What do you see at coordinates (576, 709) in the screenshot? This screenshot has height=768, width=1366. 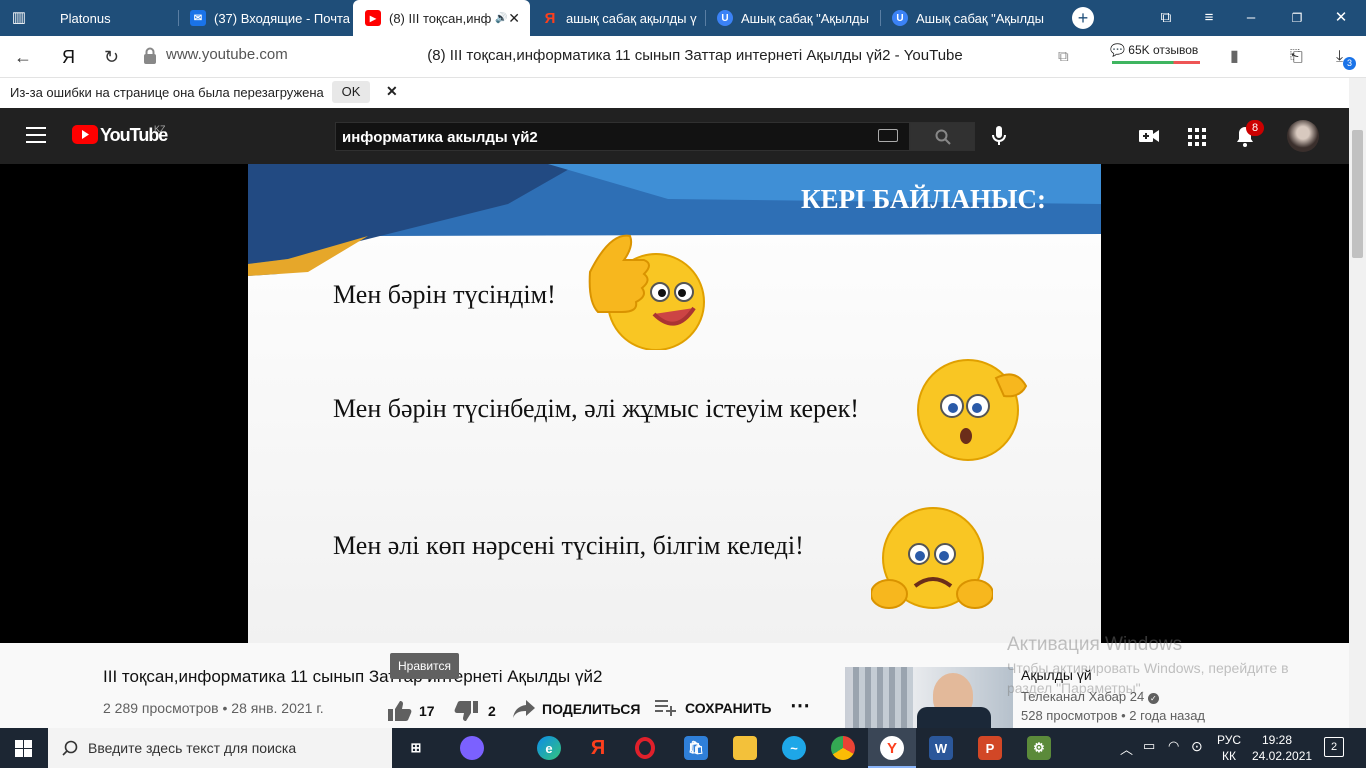 I see `share-button: ПОДЕЛИТЬСЯ` at bounding box center [576, 709].